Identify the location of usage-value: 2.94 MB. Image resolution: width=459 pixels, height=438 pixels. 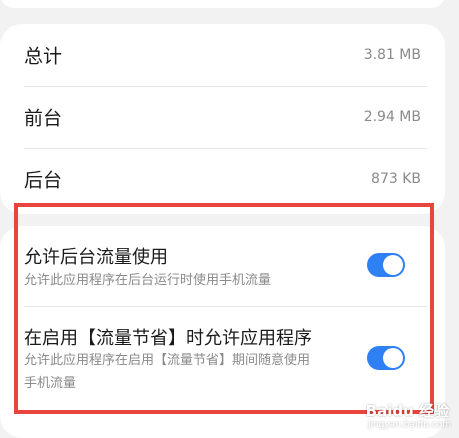
(392, 117).